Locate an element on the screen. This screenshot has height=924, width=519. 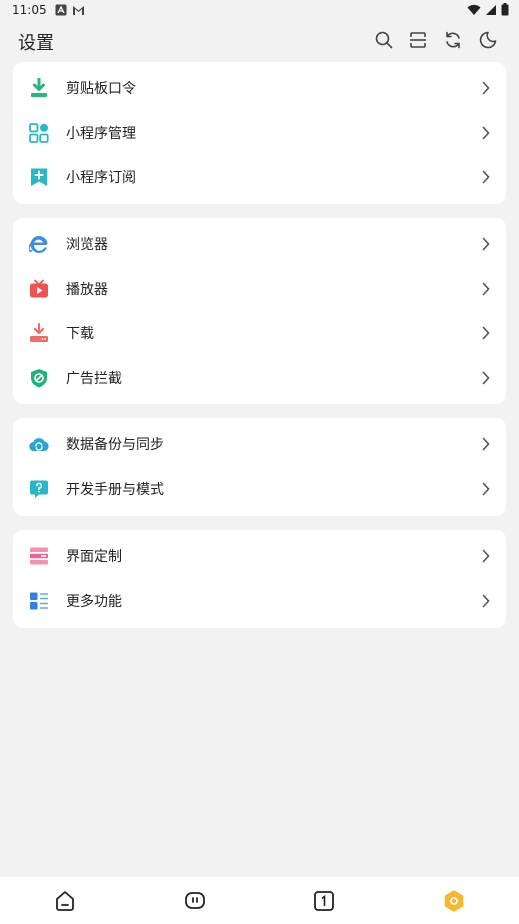
page-title: 设置 is located at coordinates (36, 43).